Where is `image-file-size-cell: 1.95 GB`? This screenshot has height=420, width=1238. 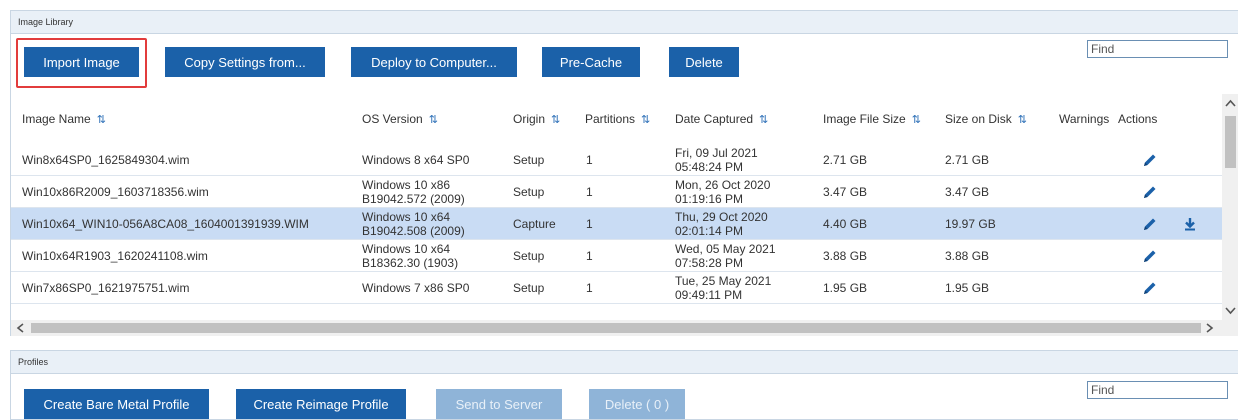
image-file-size-cell: 1.95 GB is located at coordinates (845, 288).